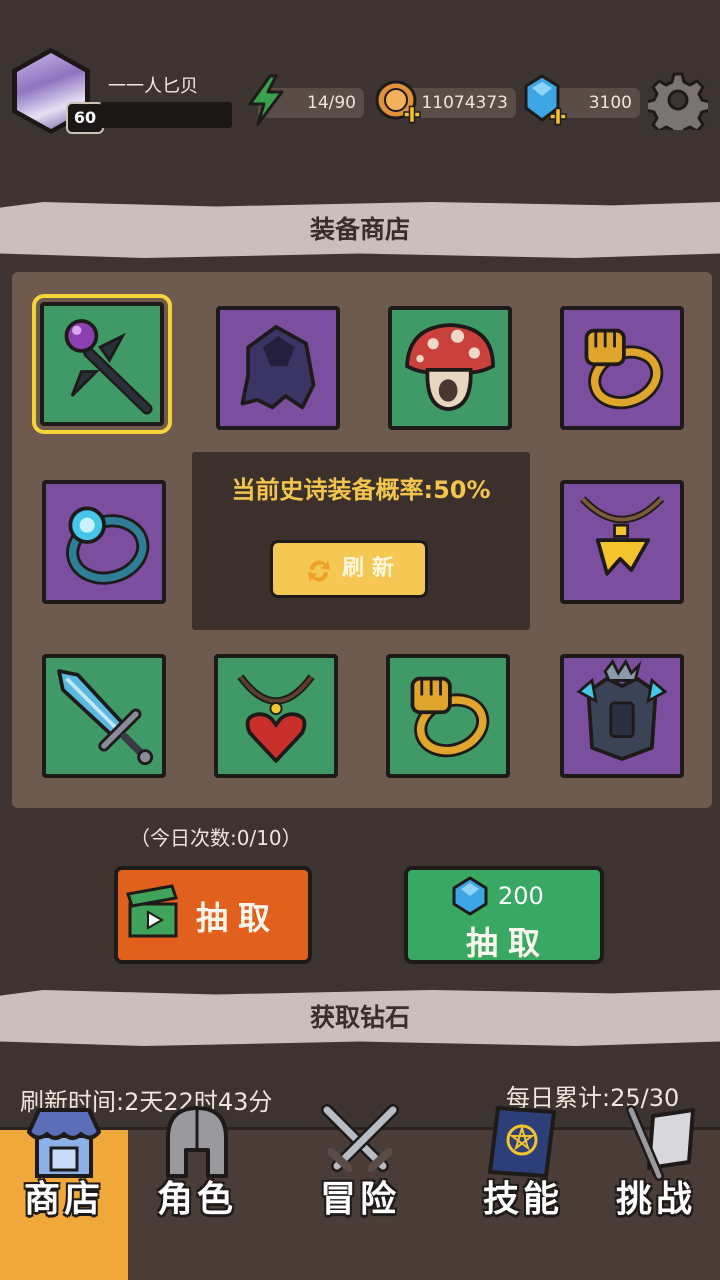  I want to click on energy-bolt-icon, so click(266, 100).